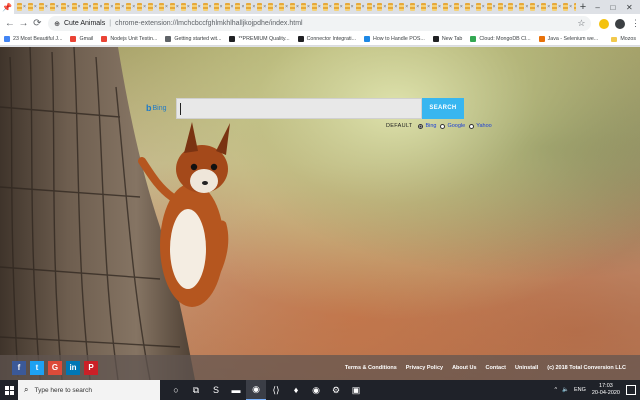  I want to click on file-explorer-icon: ▬, so click(236, 390).